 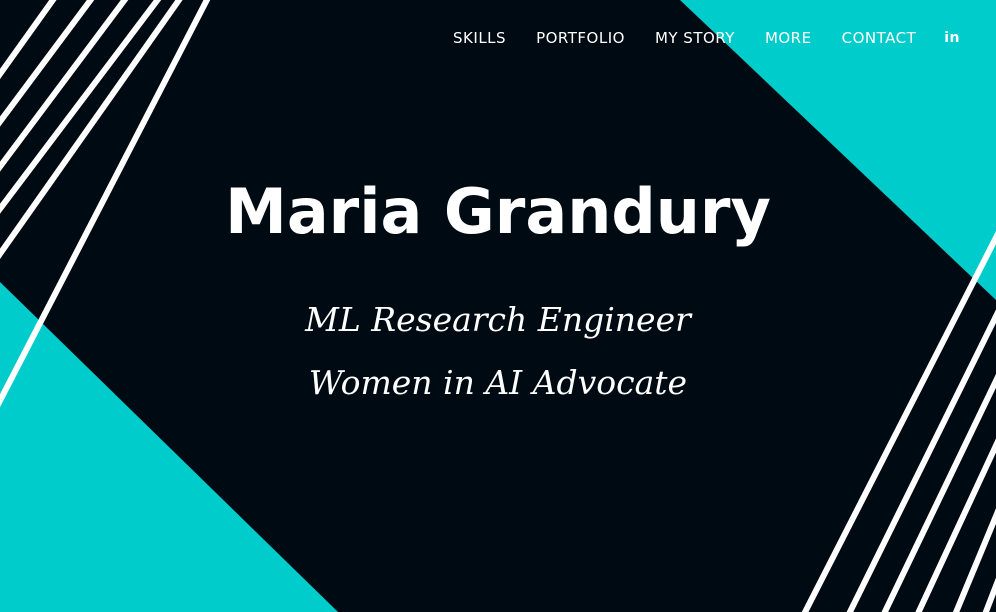 I want to click on hero-tagline: Women in AI Advocate, so click(x=498, y=382).